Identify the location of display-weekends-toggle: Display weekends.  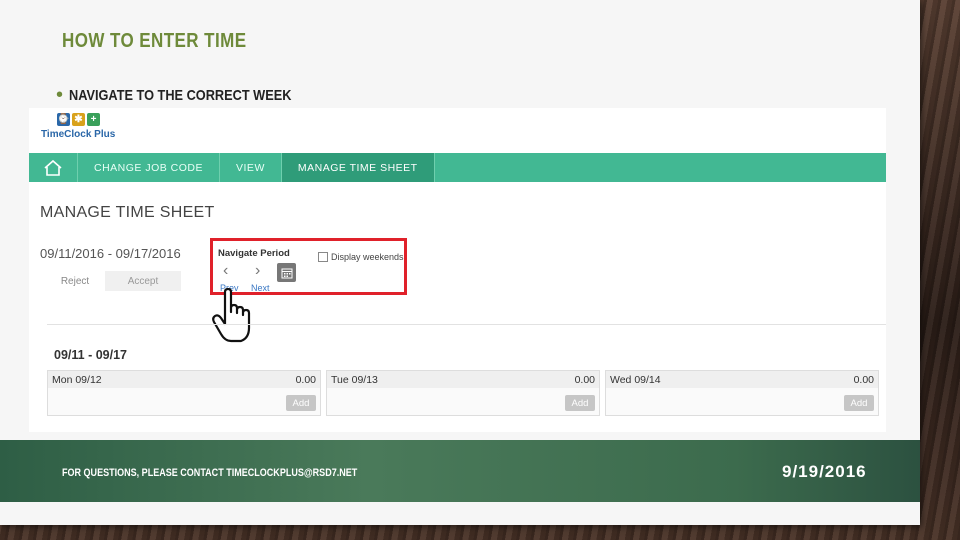
(361, 257).